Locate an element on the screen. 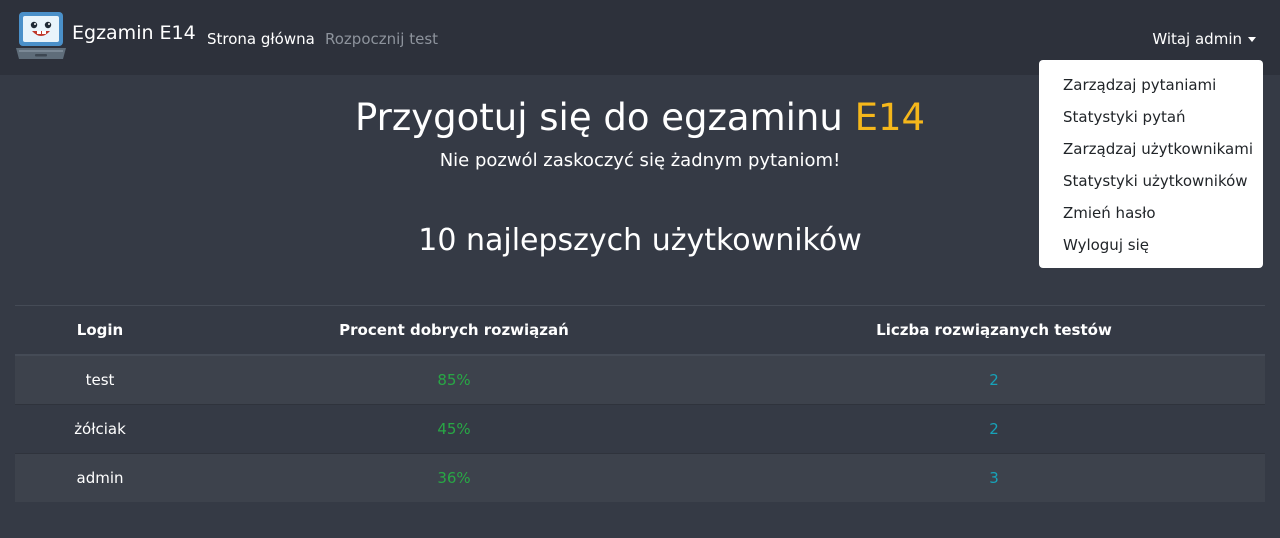 The image size is (1280, 538). cell-percent: 36% is located at coordinates (454, 477).